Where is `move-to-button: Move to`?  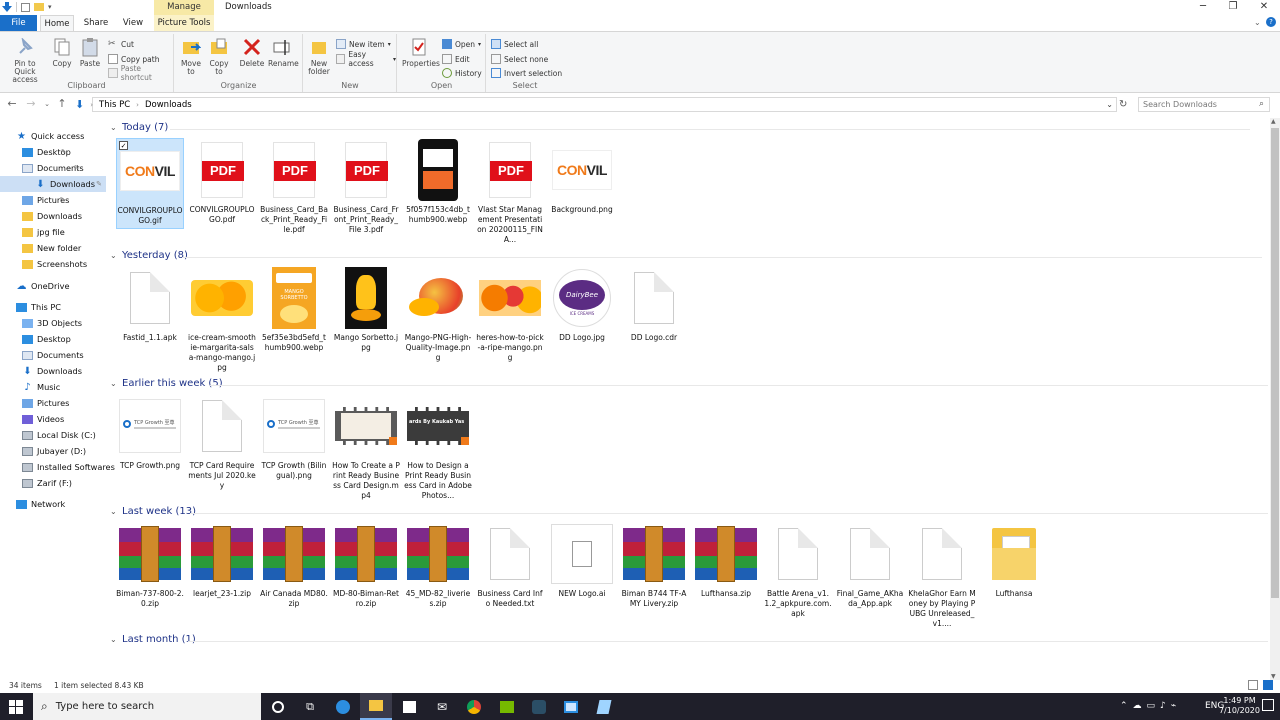
move-to-button: Move to is located at coordinates (191, 56).